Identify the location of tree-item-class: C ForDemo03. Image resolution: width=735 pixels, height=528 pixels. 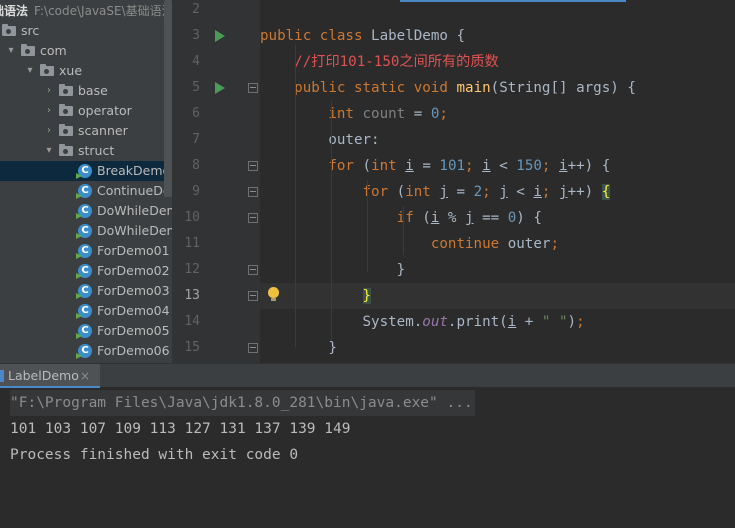
(86, 291).